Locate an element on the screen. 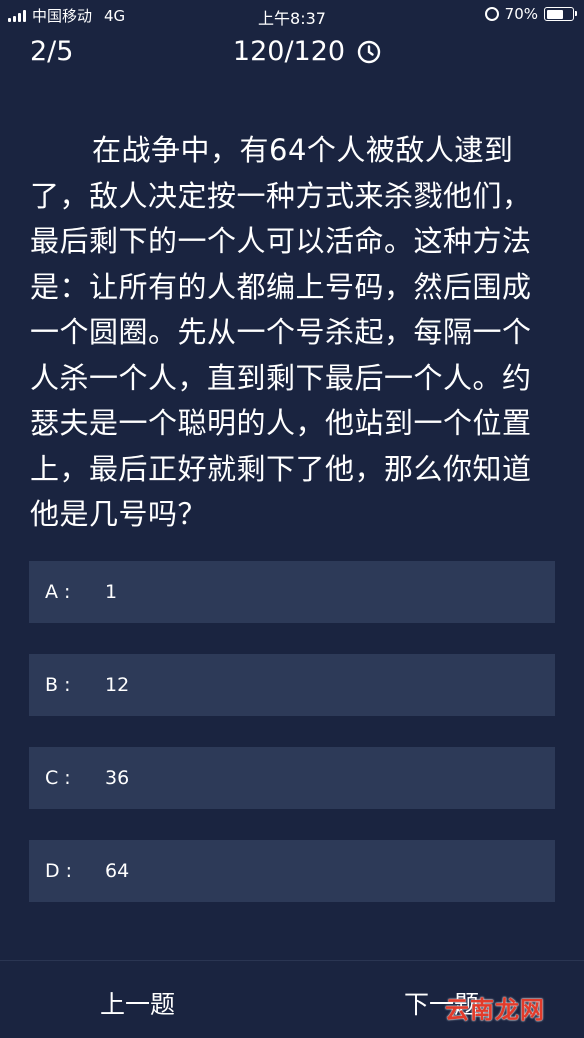  status-right: 70% is located at coordinates (530, 14).